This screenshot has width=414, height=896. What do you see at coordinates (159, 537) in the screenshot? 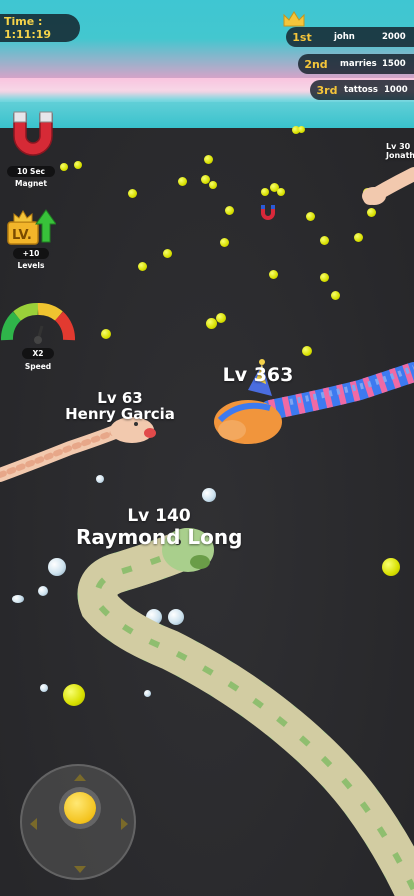
I see `snake-name: Raymond Long` at bounding box center [159, 537].